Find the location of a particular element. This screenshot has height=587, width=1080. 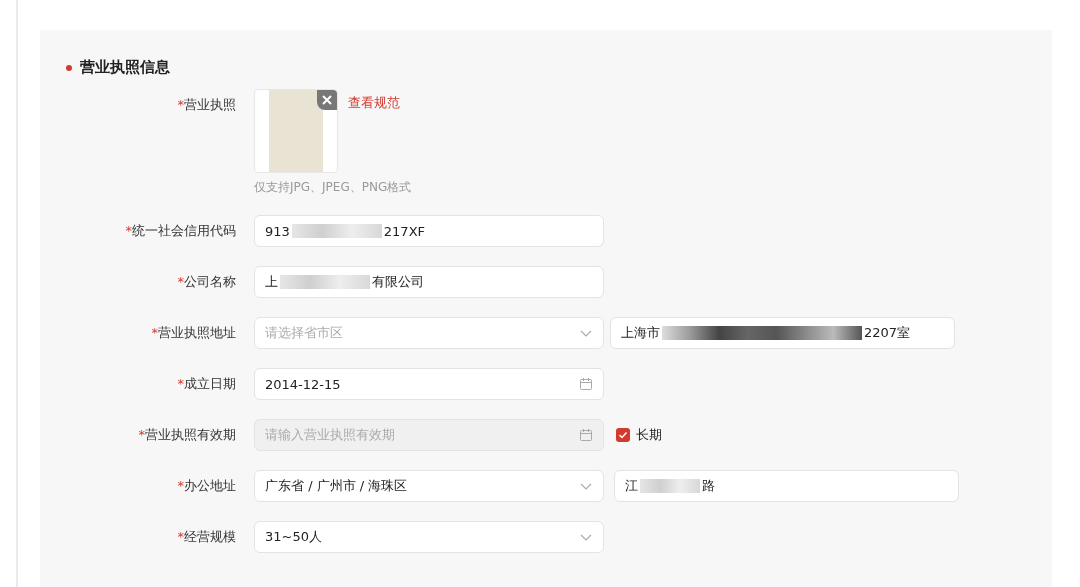

text-value: 上 is located at coordinates (271, 282).